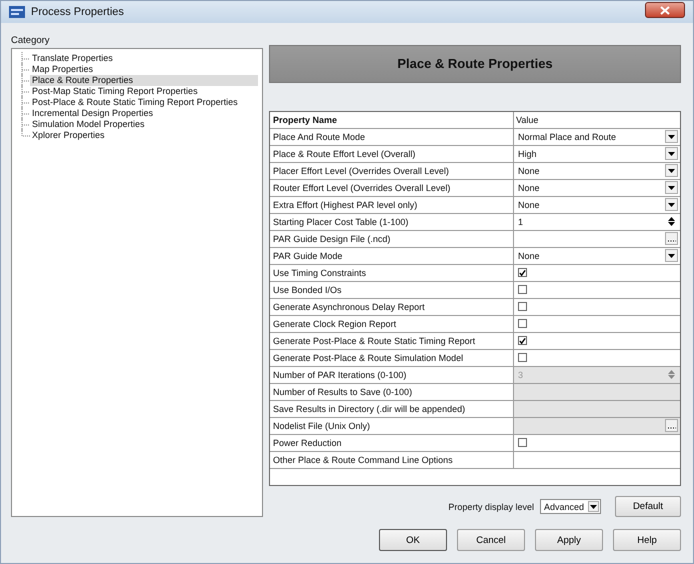 This screenshot has height=564, width=694. What do you see at coordinates (78, 12) in the screenshot?
I see `window-title: Process Properties` at bounding box center [78, 12].